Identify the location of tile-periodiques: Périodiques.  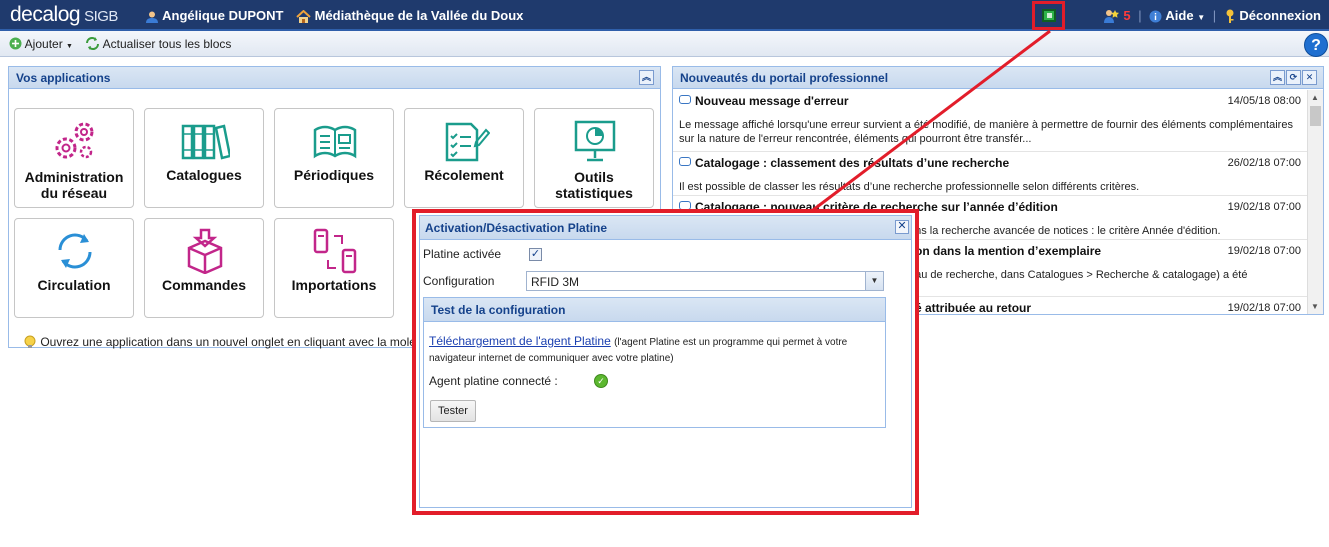
(334, 158).